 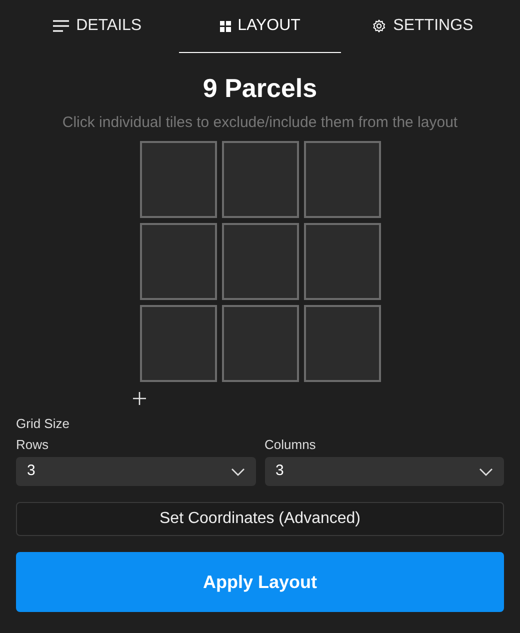 I want to click on tab: SETTINGS, so click(x=422, y=26).